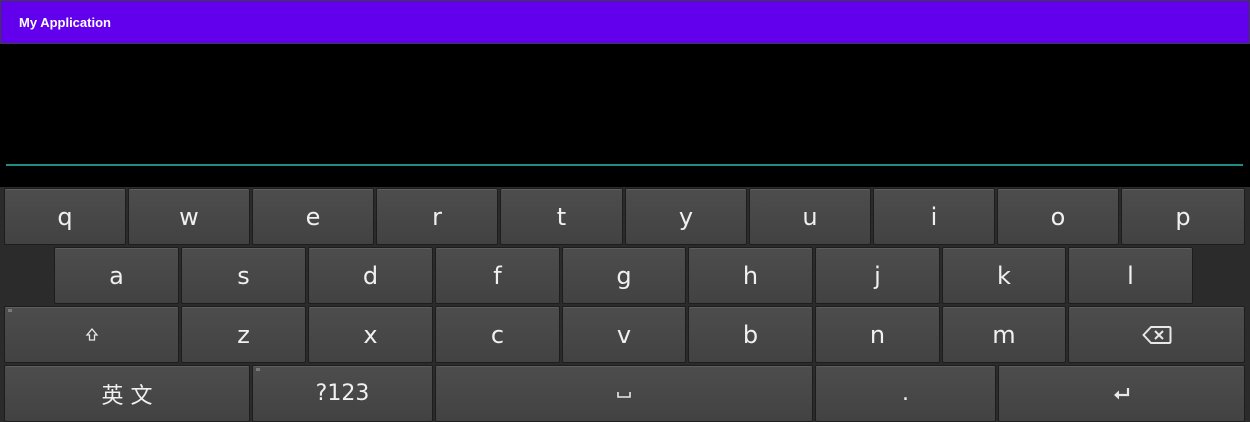 This screenshot has width=1250, height=422. What do you see at coordinates (189, 216) in the screenshot?
I see `key-w: w` at bounding box center [189, 216].